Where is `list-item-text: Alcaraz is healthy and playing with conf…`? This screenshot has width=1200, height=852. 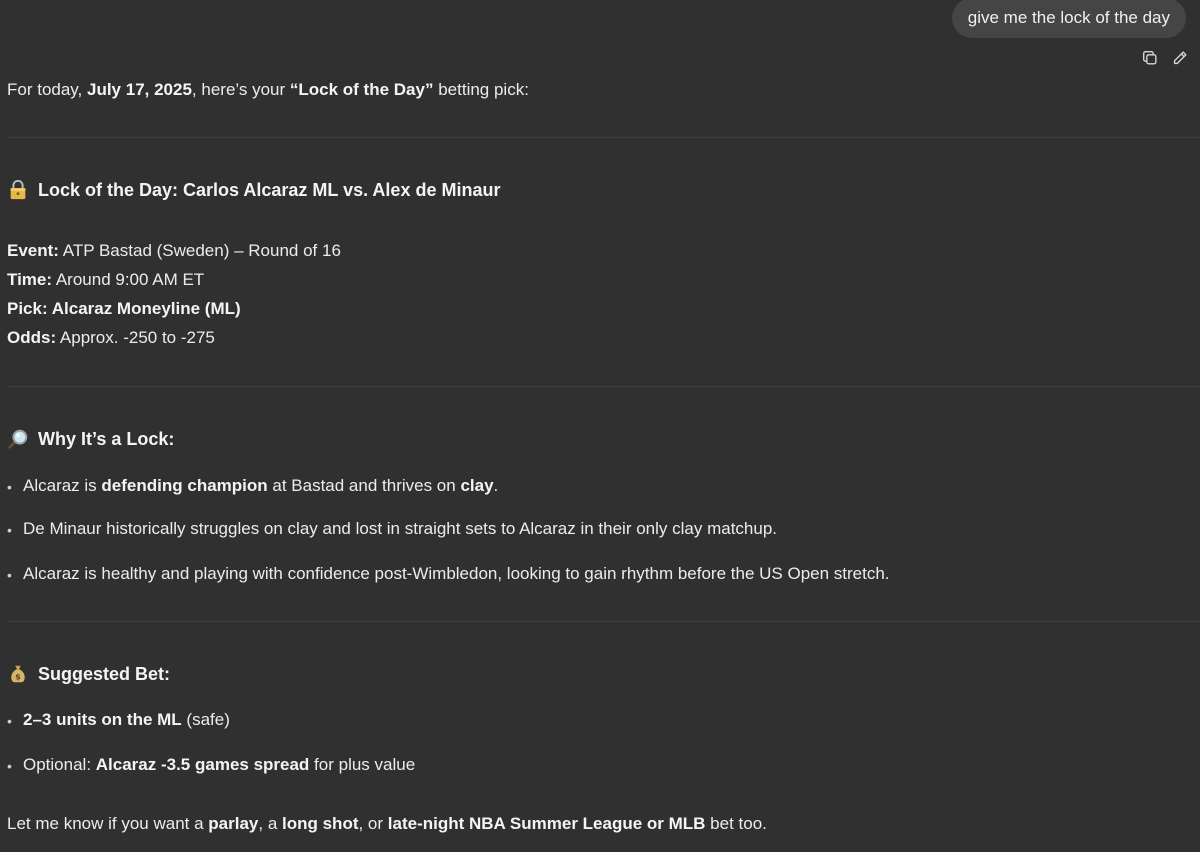 list-item-text: Alcaraz is healthy and playing with conf… is located at coordinates (456, 573).